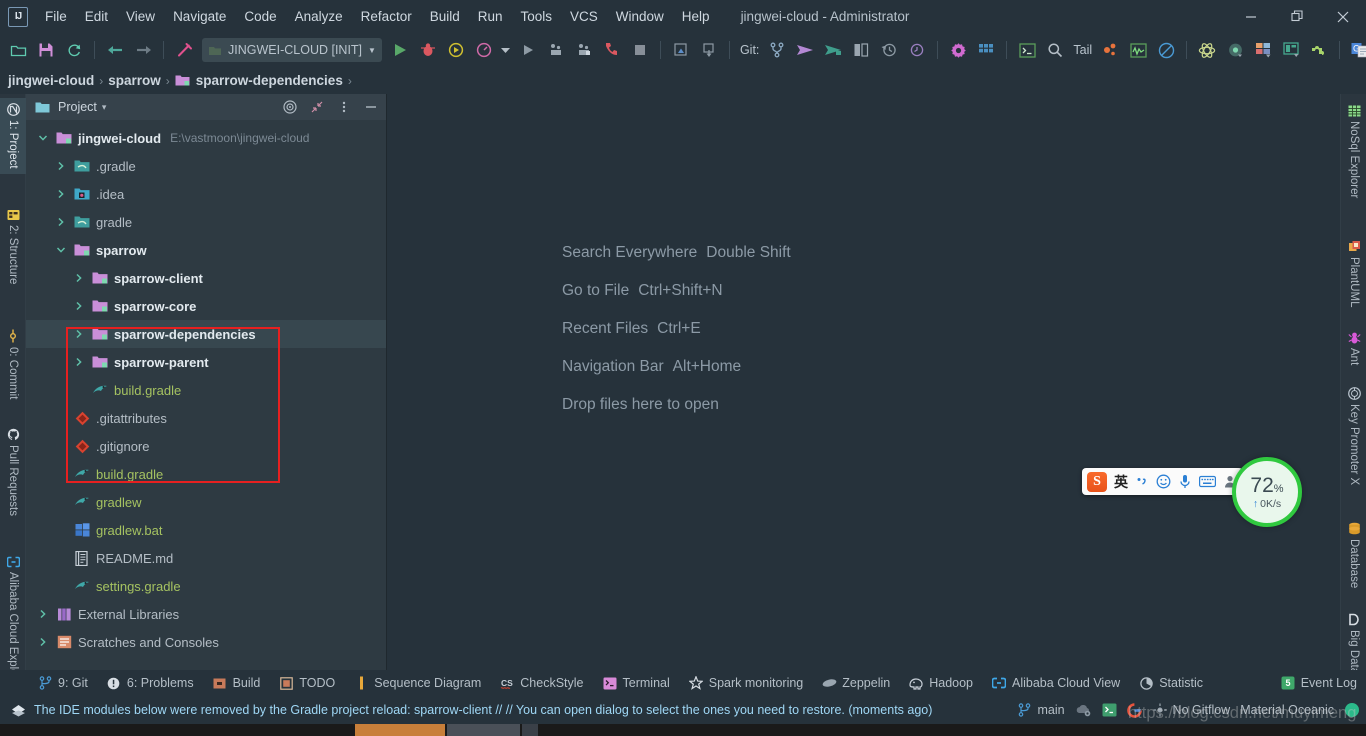  What do you see at coordinates (612, 50) in the screenshot?
I see `stop-call-icon` at bounding box center [612, 50].